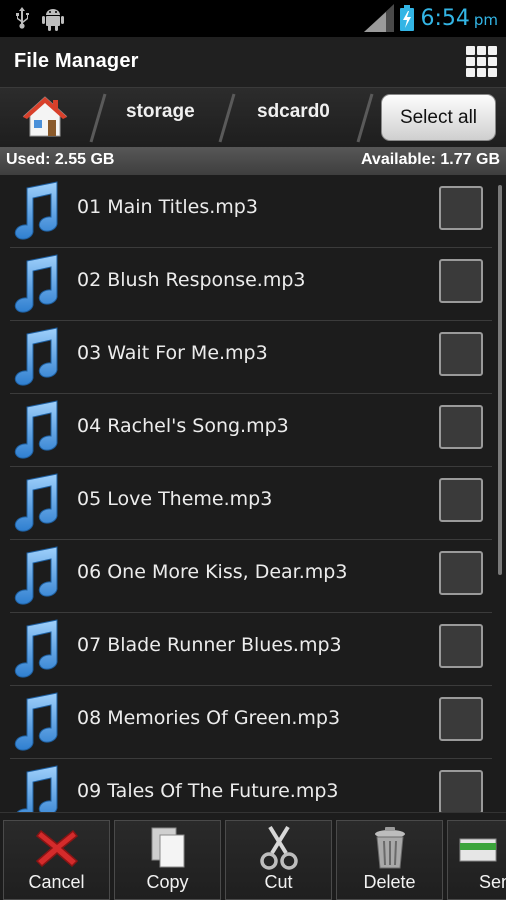 The image size is (506, 900). I want to click on breadcrumb-storage: storage, so click(160, 112).